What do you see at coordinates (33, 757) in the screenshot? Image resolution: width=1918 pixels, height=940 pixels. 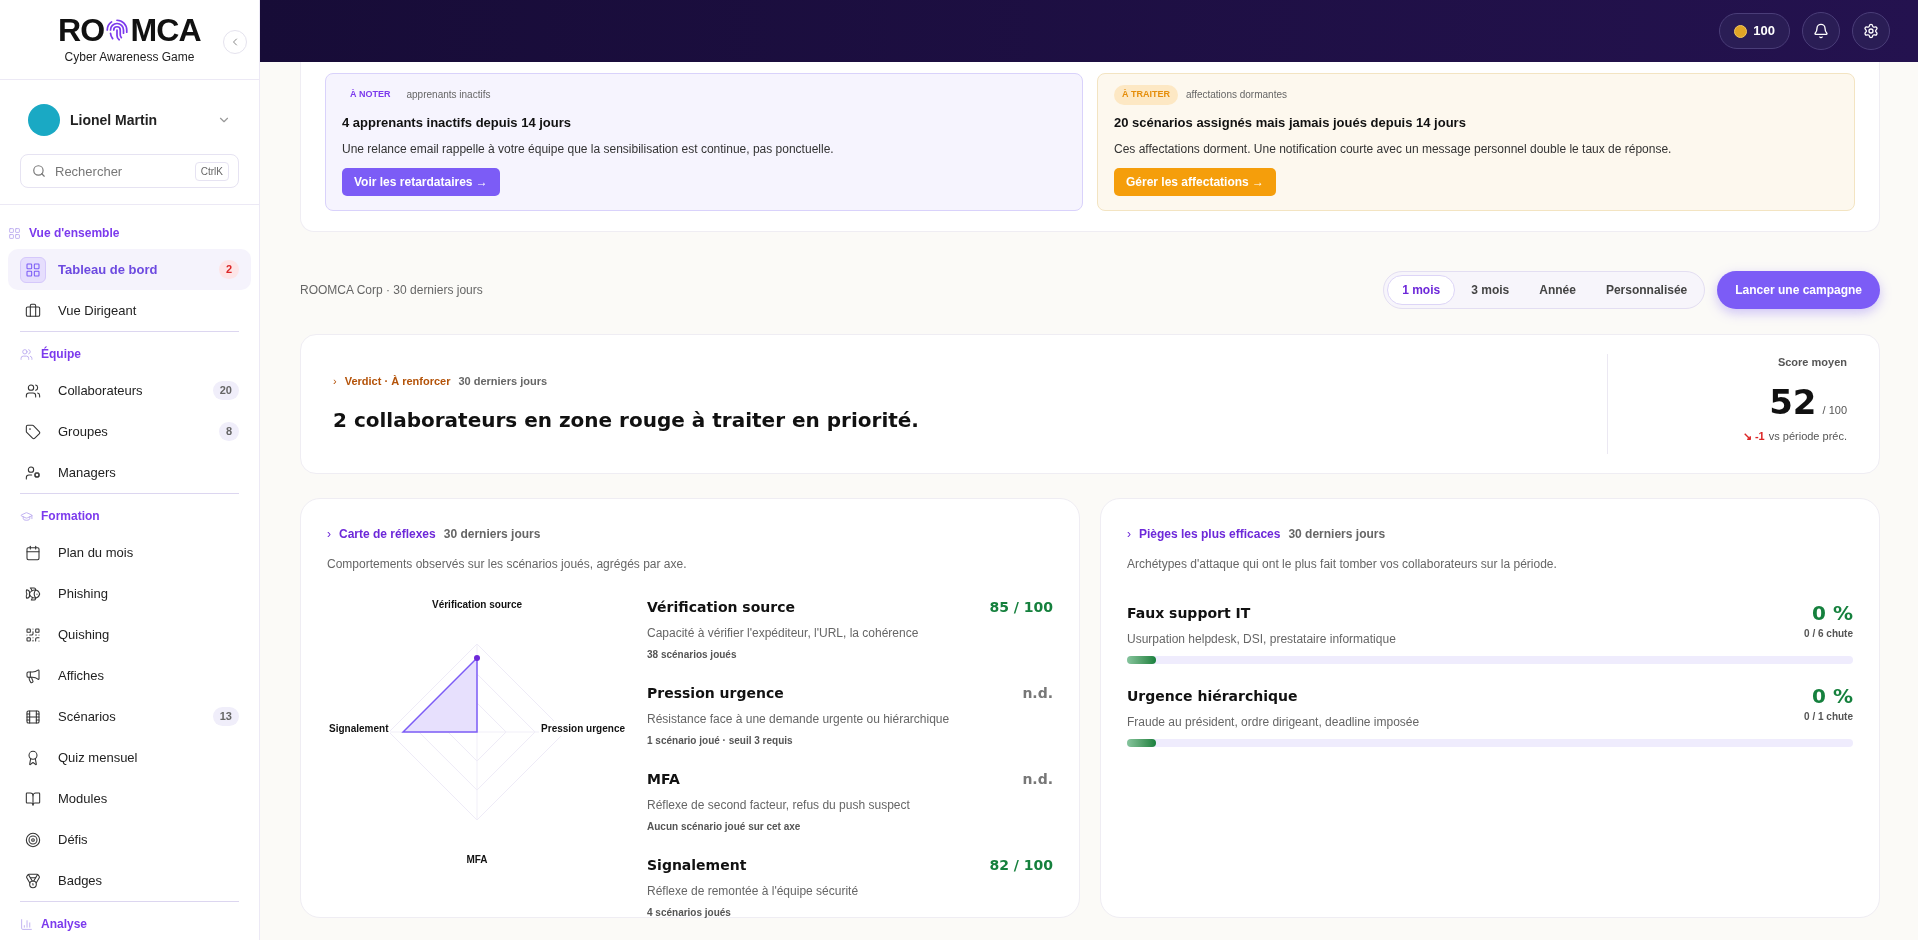 I see `award-icon` at bounding box center [33, 757].